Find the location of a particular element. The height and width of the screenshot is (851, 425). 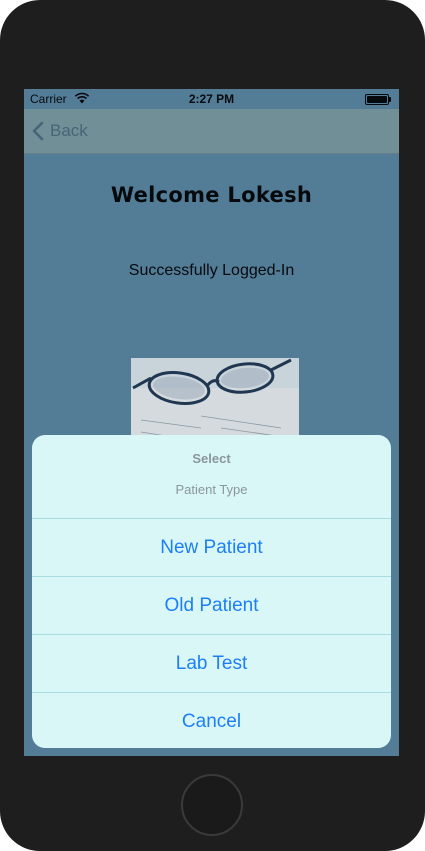

action-sheet-message: Patient Type is located at coordinates (211, 489).